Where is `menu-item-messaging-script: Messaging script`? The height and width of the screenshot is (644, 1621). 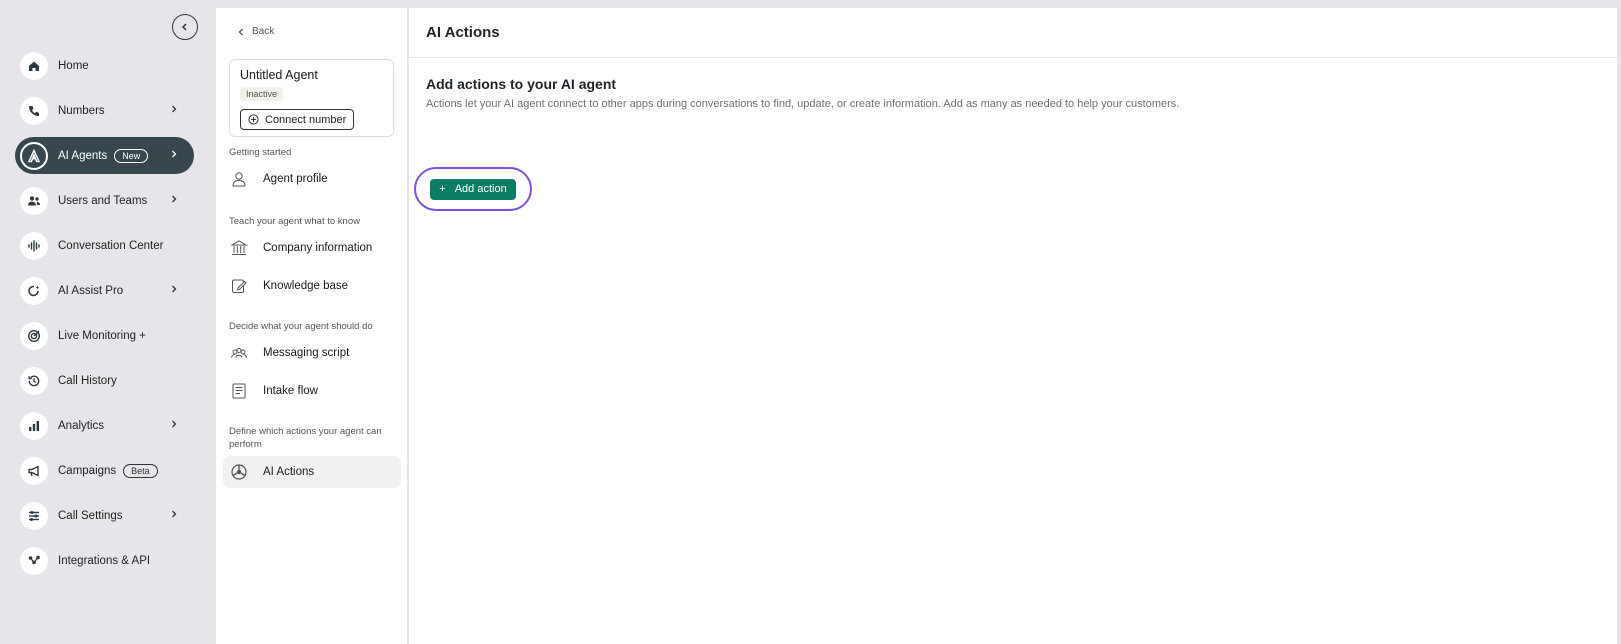
menu-item-messaging-script: Messaging script is located at coordinates (312, 353).